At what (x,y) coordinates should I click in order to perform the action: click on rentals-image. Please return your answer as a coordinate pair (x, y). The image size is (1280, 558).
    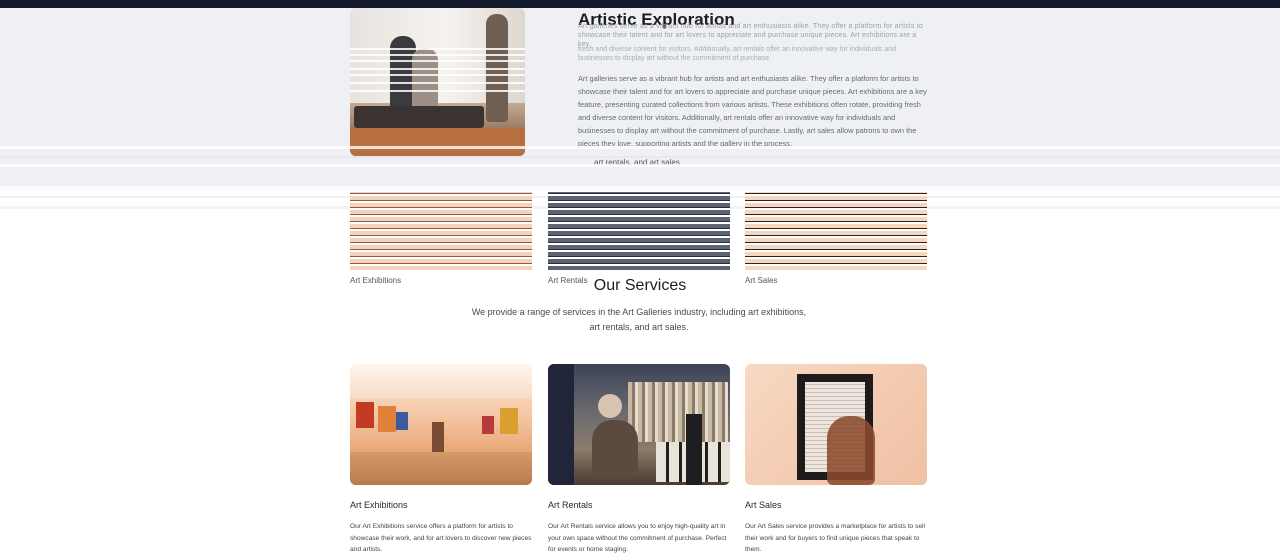
    Looking at the image, I should click on (639, 424).